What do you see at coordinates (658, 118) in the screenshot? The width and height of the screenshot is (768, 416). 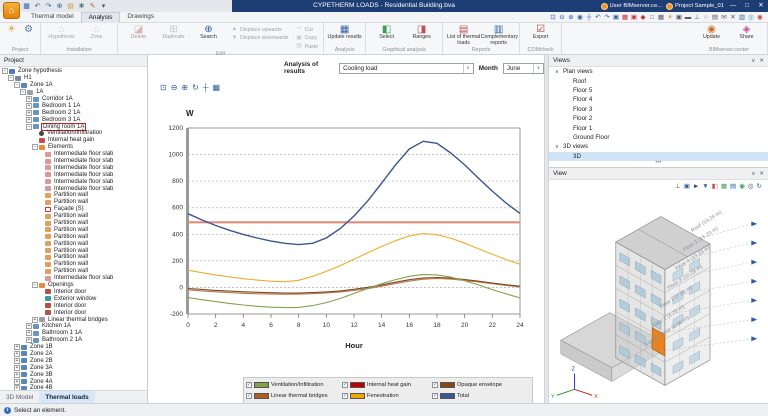 I see `view-item-floor-2: Floor 2` at bounding box center [658, 118].